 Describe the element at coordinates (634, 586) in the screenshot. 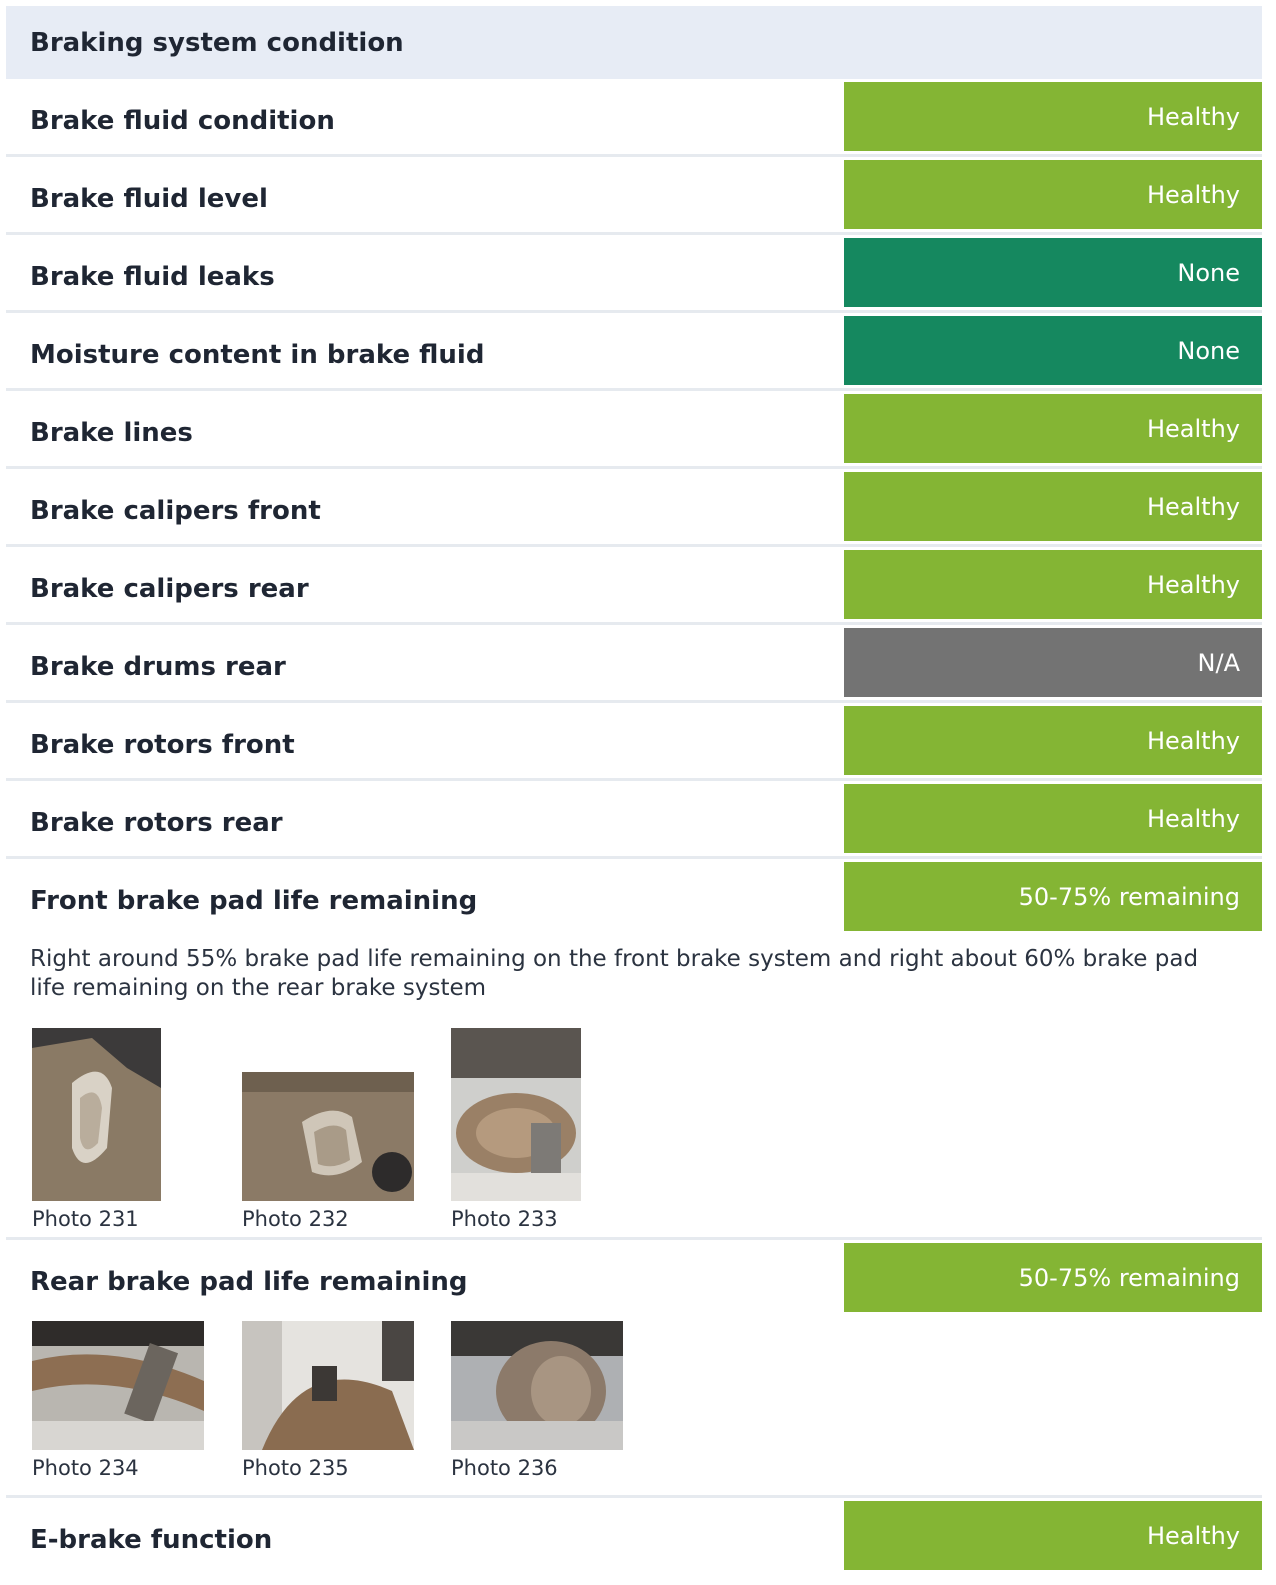

I see `inspection-row: Brake calipers rear Healthy` at that location.